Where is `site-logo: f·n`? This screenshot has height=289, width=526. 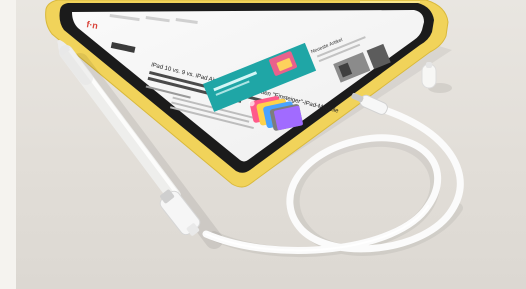
site-logo: f·n is located at coordinates (92, 25).